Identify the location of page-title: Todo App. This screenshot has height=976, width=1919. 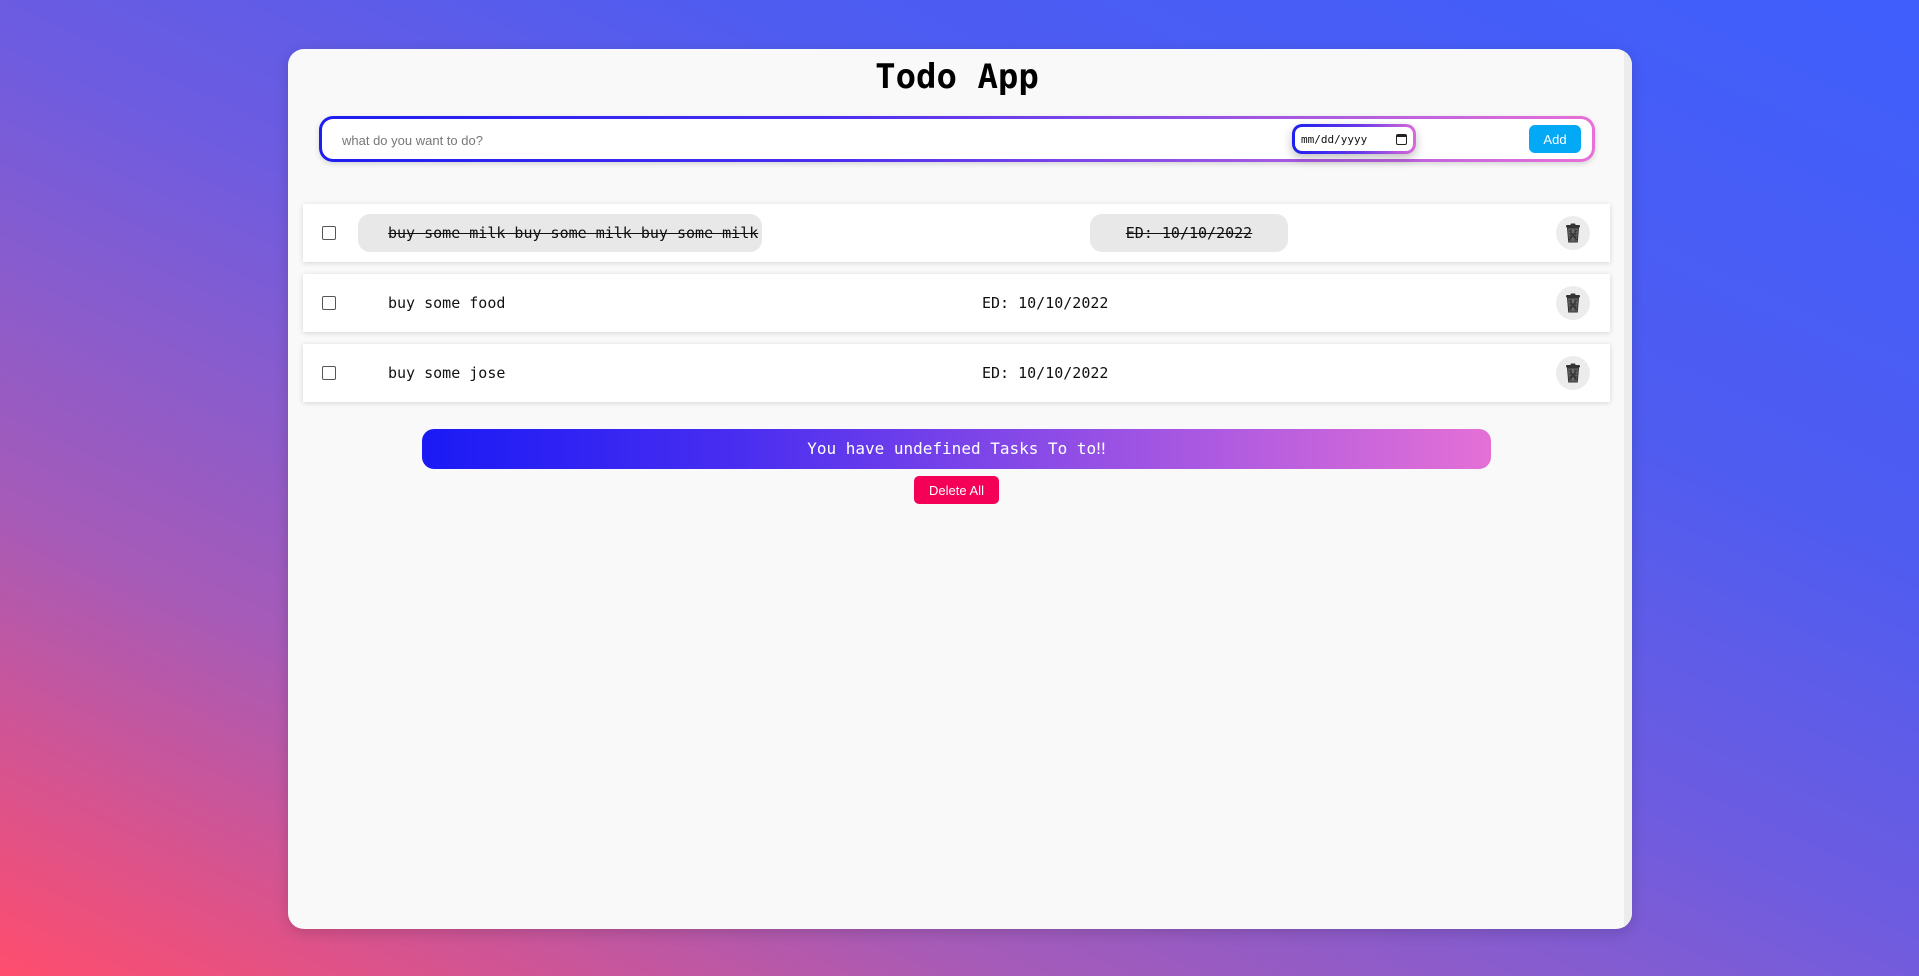
(957, 77).